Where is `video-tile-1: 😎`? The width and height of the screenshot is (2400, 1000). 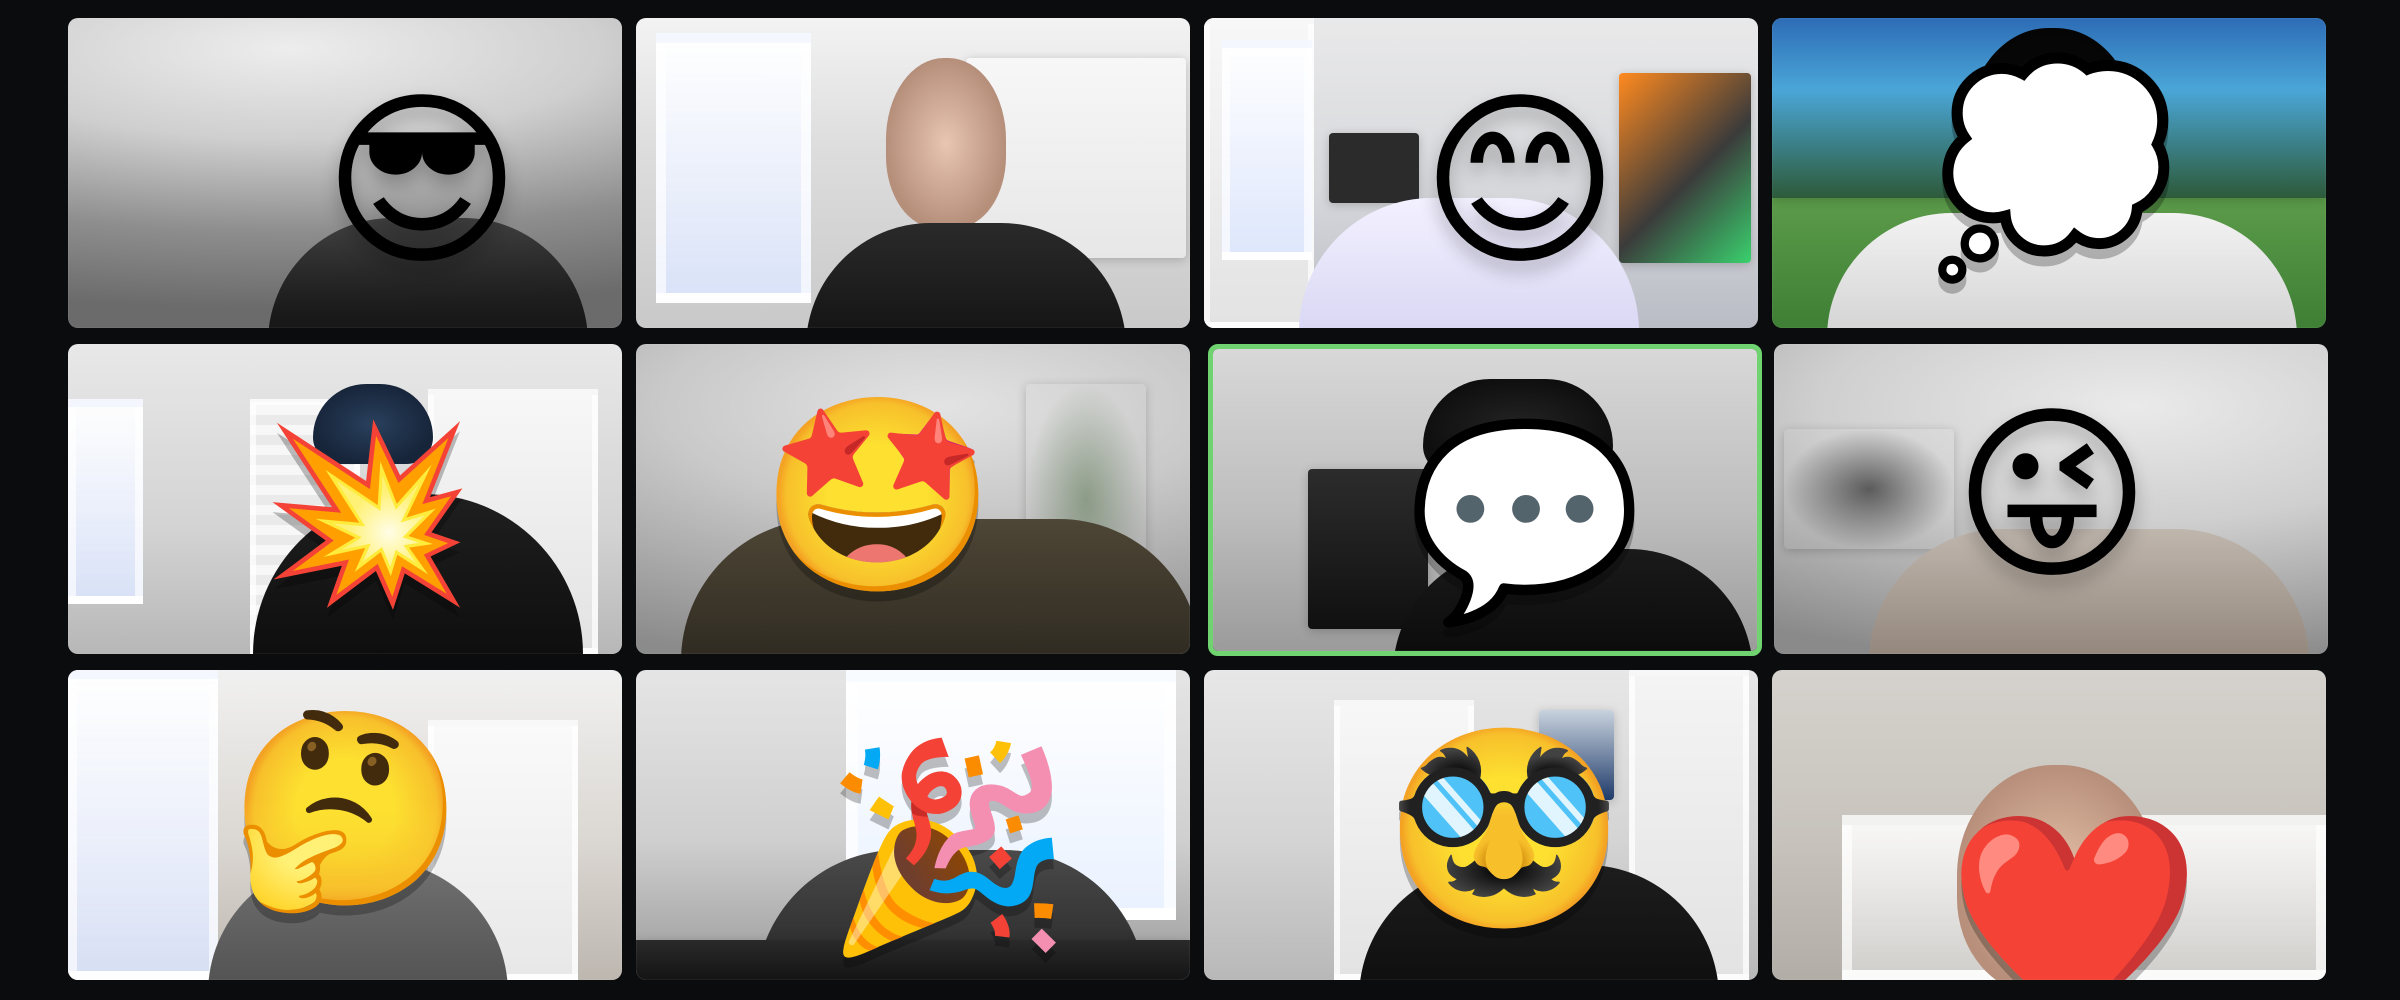 video-tile-1: 😎 is located at coordinates (345, 173).